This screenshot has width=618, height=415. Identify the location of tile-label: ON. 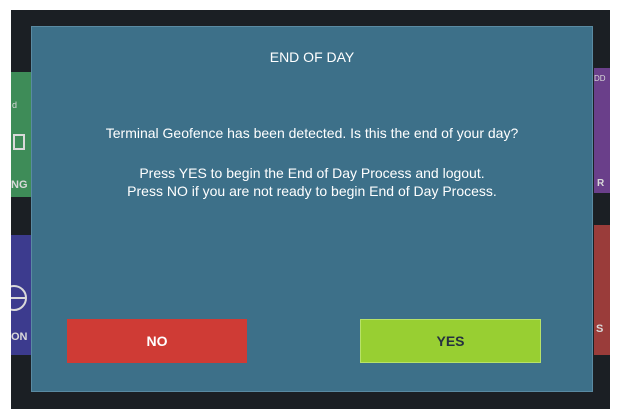
(19, 337).